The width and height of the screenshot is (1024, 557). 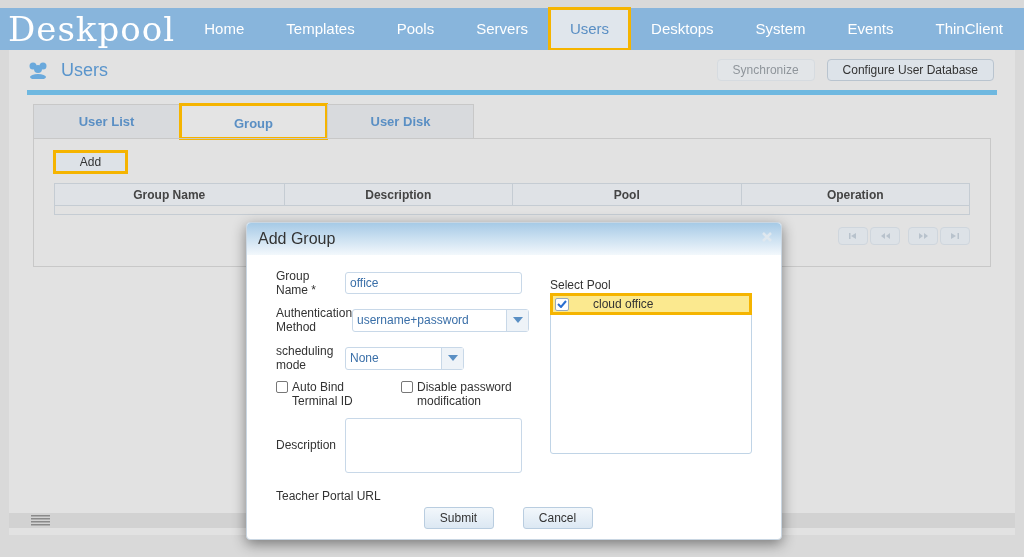 What do you see at coordinates (224, 29) in the screenshot?
I see `nav-tab: Home` at bounding box center [224, 29].